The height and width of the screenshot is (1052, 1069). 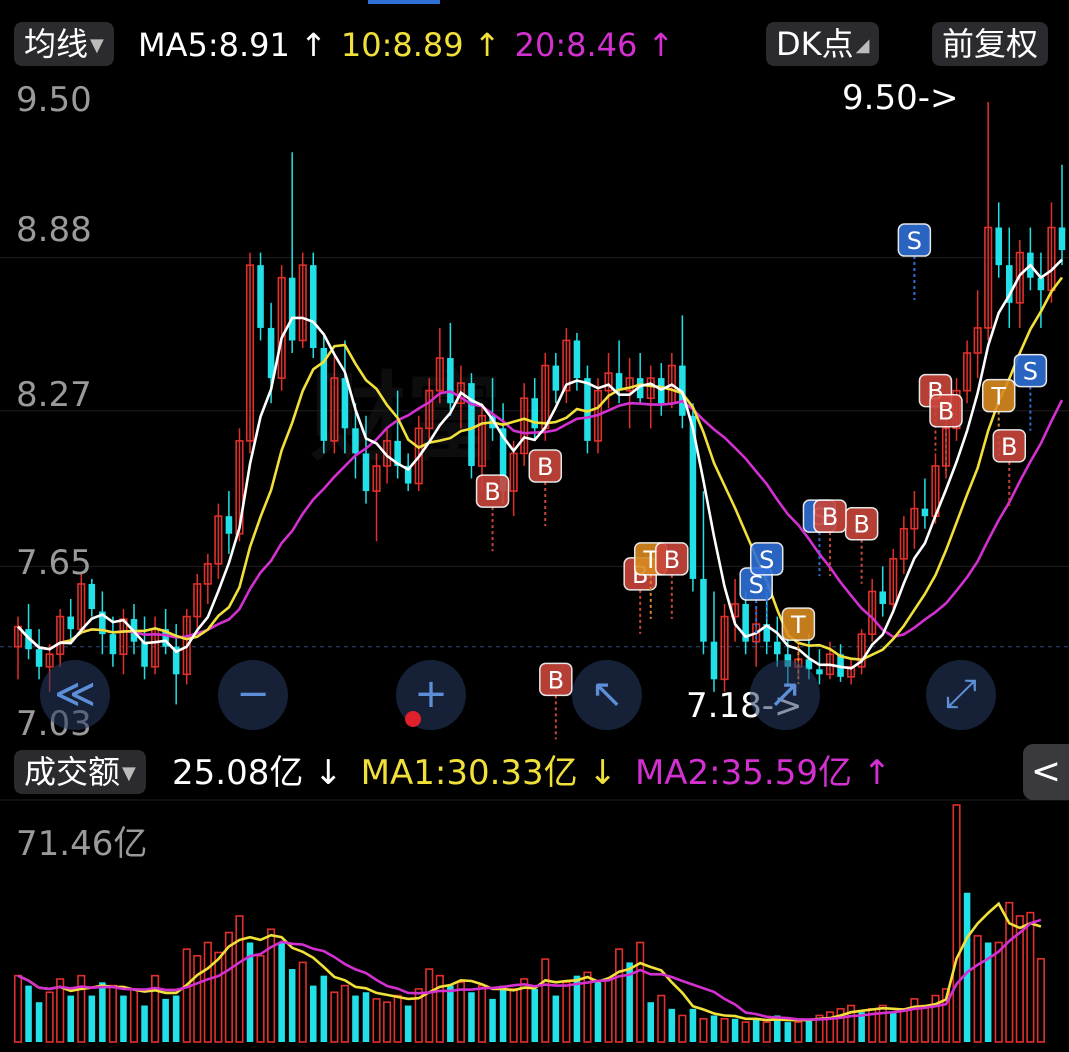 What do you see at coordinates (54, 563) in the screenshot?
I see `price-tick-7.65: 7.65` at bounding box center [54, 563].